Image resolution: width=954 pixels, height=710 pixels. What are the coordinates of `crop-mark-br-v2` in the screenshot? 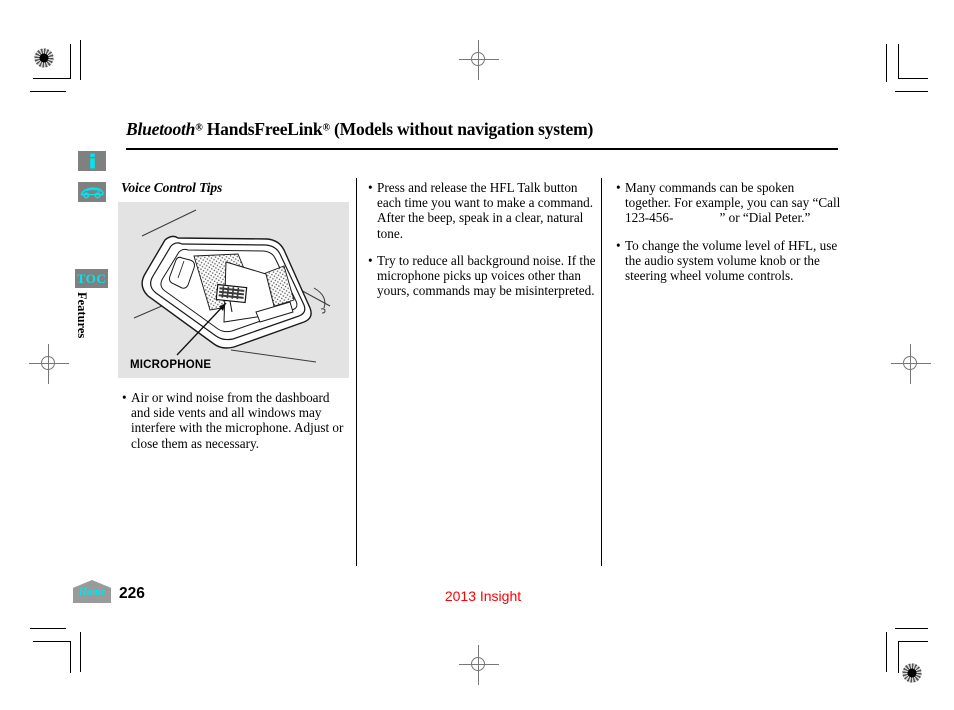 It's located at (886, 652).